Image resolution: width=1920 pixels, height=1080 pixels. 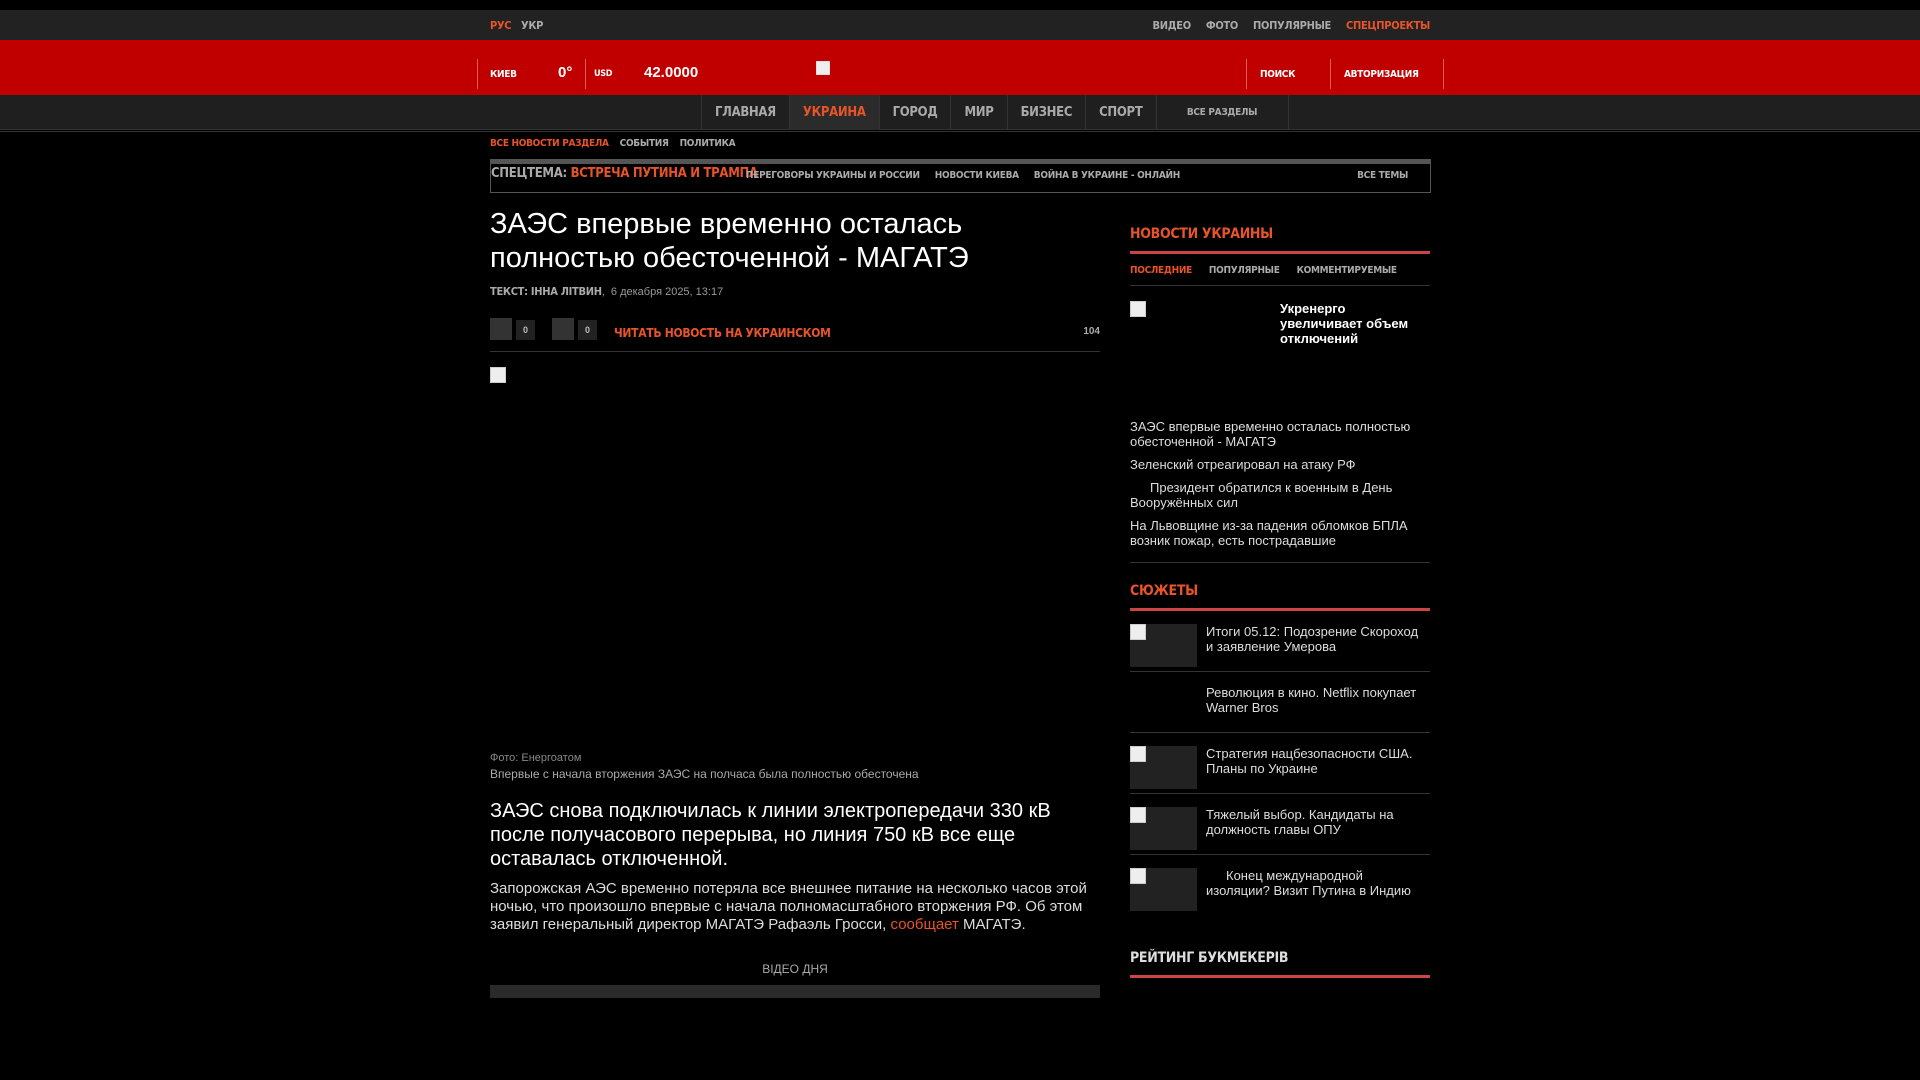 What do you see at coordinates (1347, 270) in the screenshot?
I see `tab-commented: КОММЕНТИРУЕМЫЕ` at bounding box center [1347, 270].